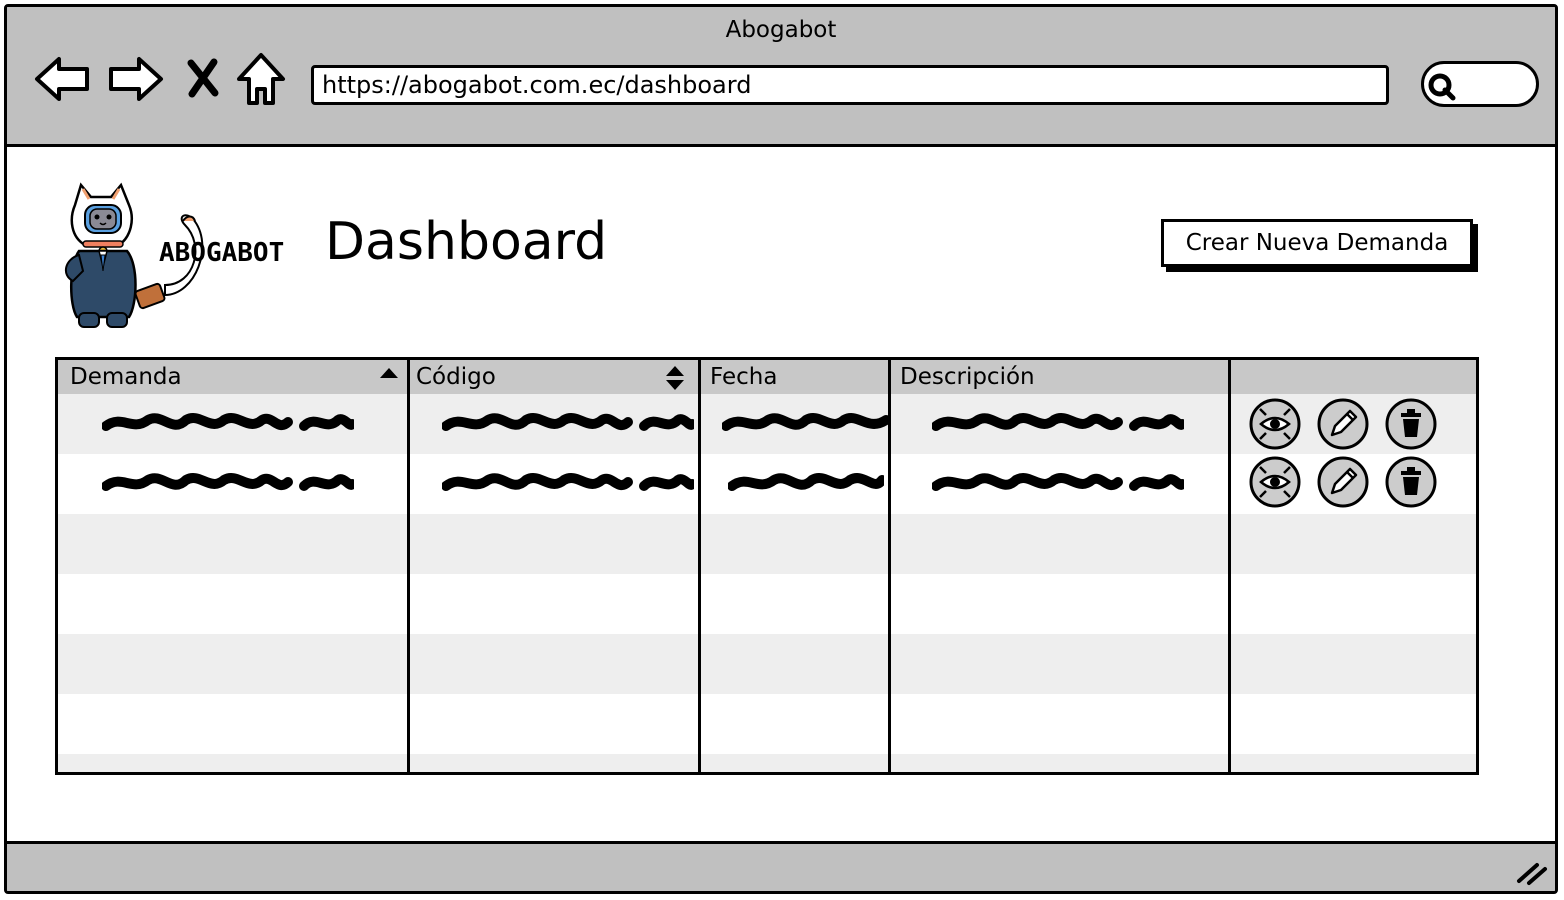 The width and height of the screenshot is (1564, 900). Describe the element at coordinates (781, 866) in the screenshot. I see `browser-statusbar` at that location.